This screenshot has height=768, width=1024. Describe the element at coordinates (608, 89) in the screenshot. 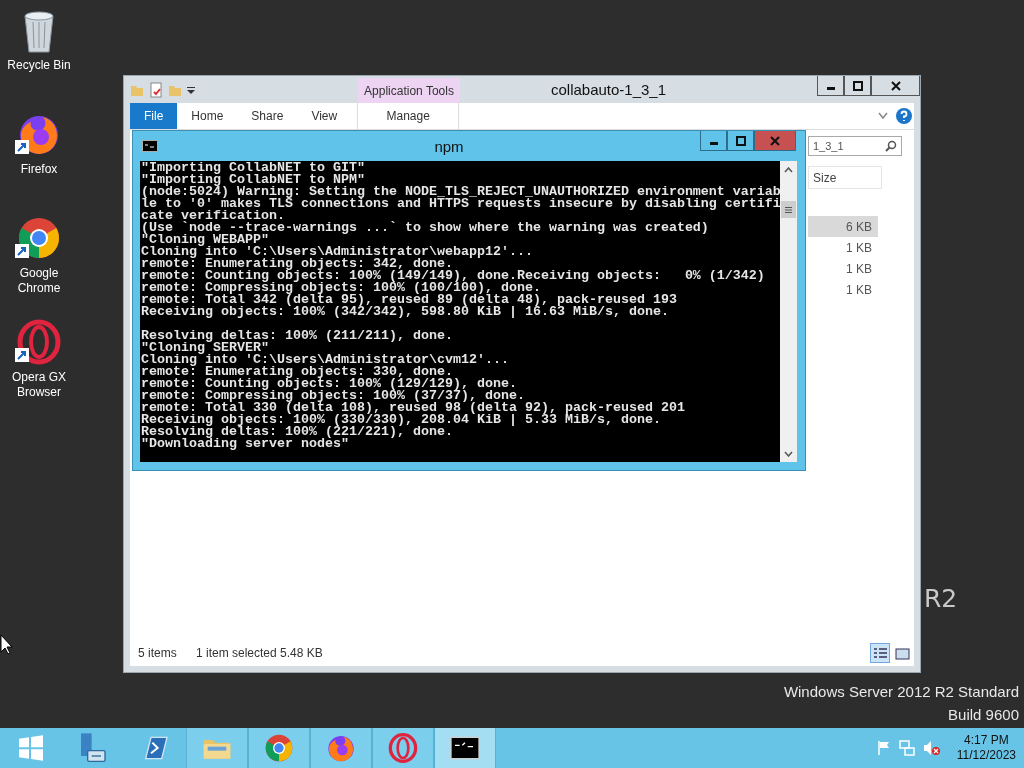

I see `window-title: collabauto-1_3_1` at that location.